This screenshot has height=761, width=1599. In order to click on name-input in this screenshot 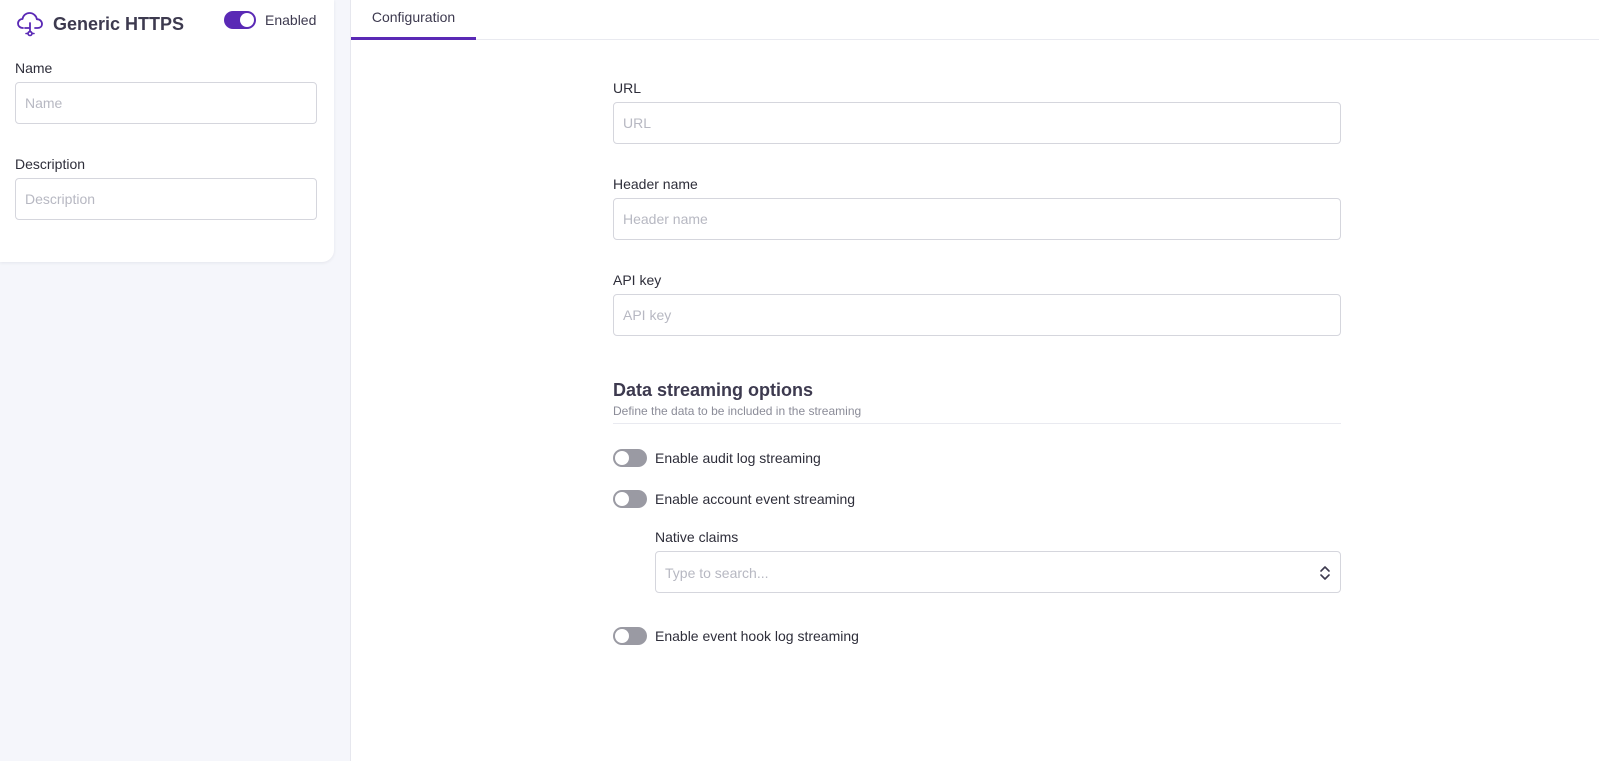, I will do `click(166, 103)`.